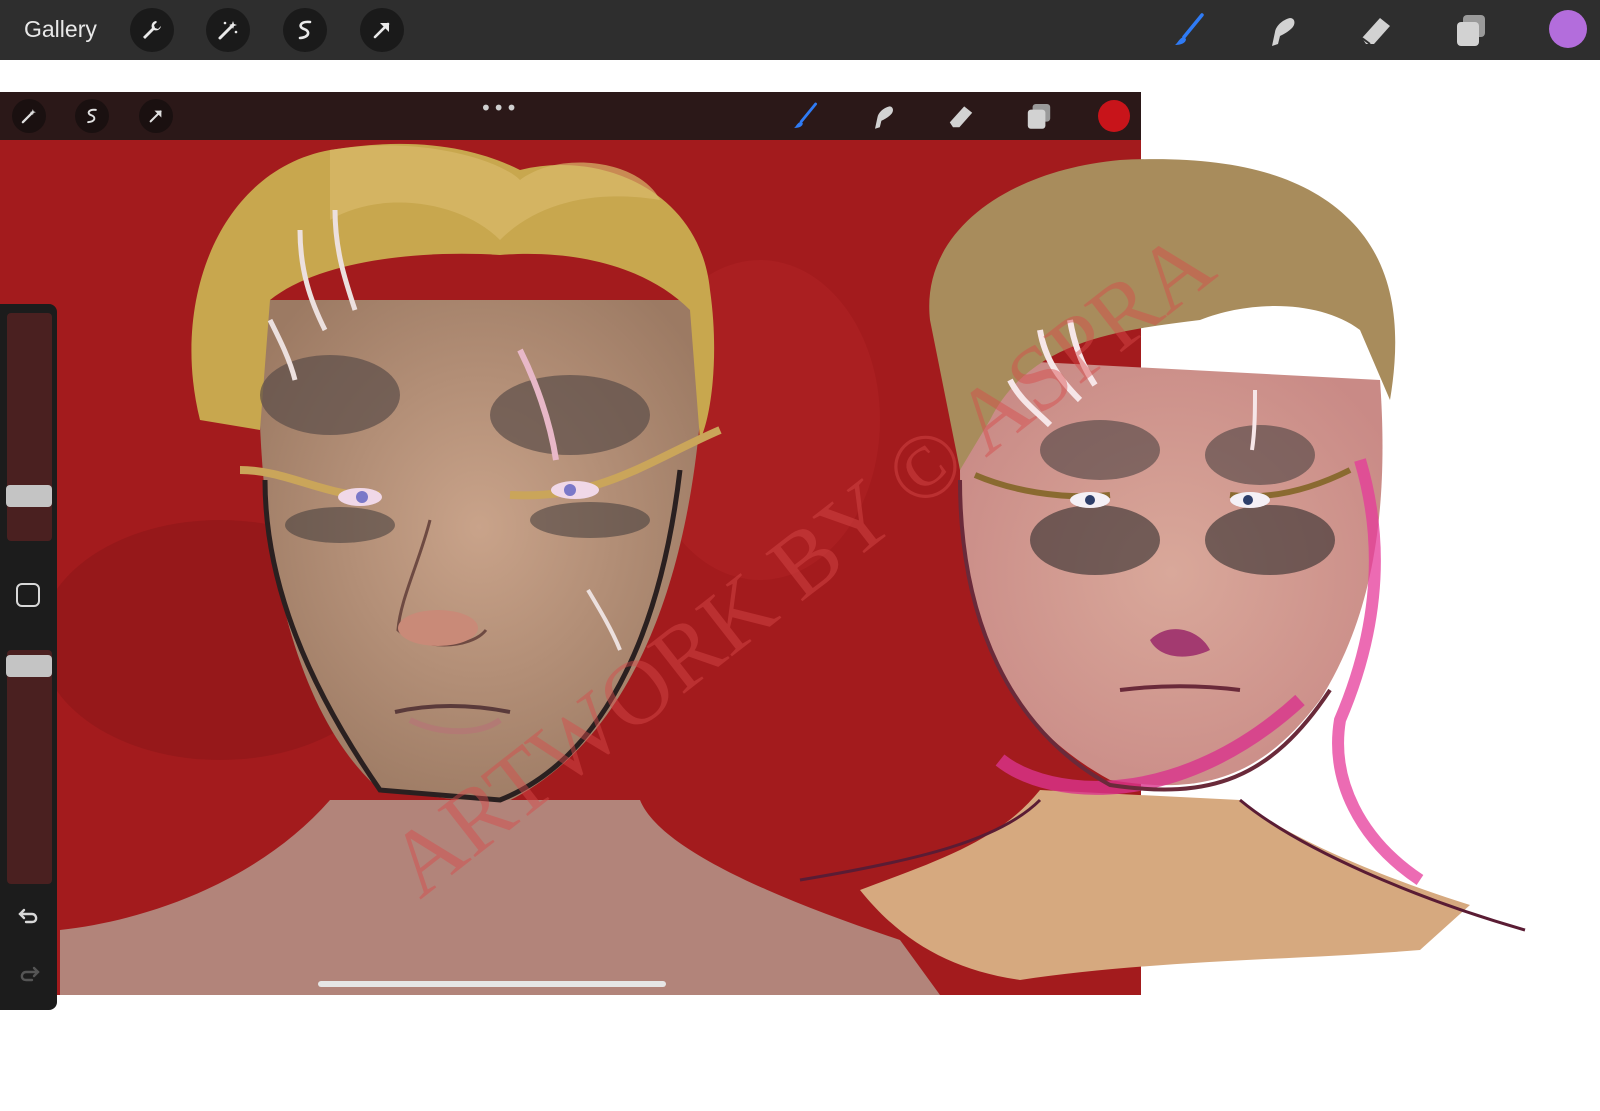 The width and height of the screenshot is (1600, 1111). Describe the element at coordinates (961, 116) in the screenshot. I see `eraser-icon` at that location.